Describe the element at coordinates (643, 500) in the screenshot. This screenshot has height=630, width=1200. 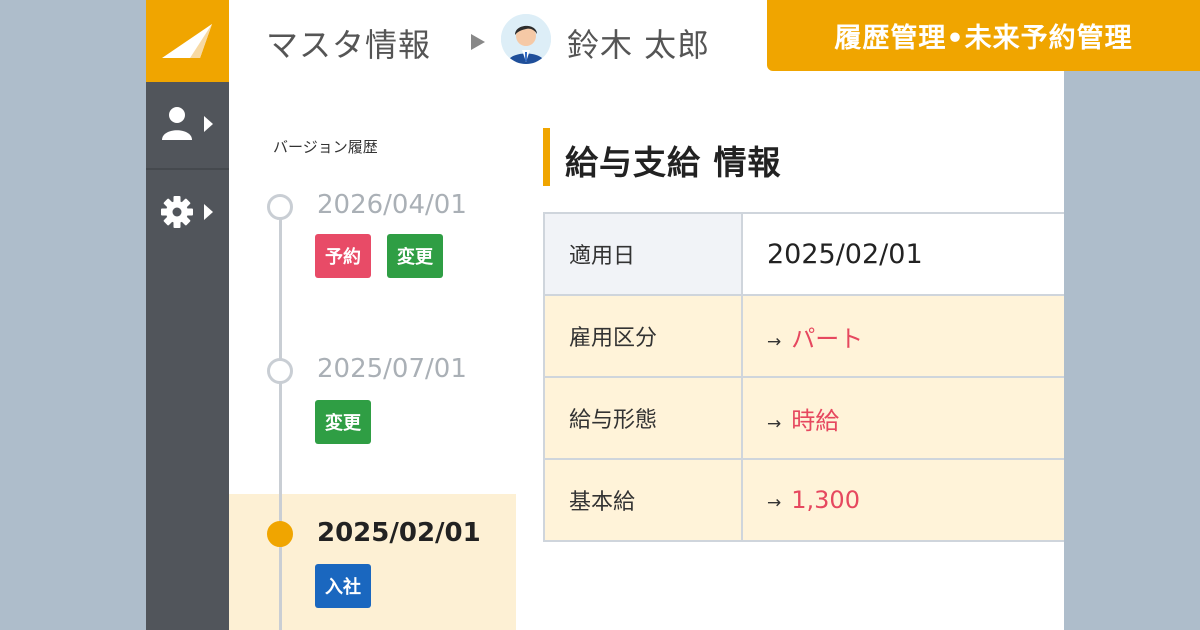
I see `row-label: 基本給` at that location.